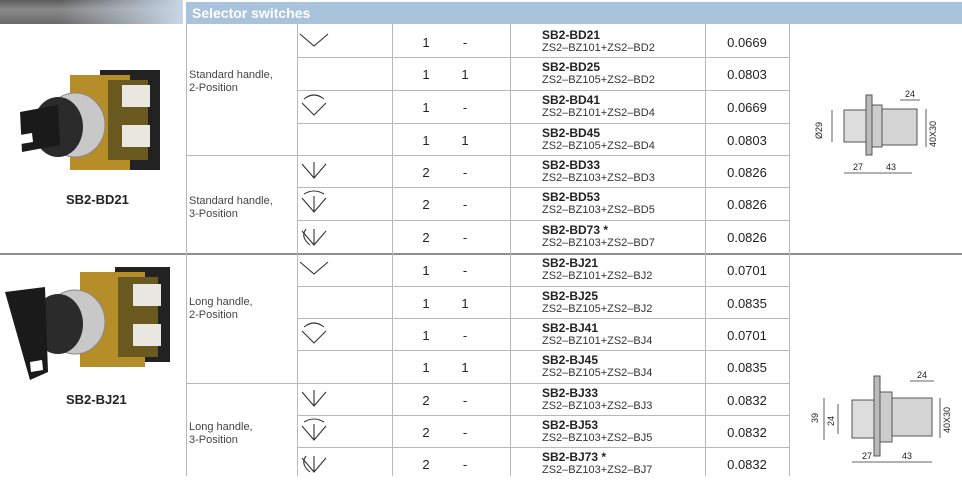  Describe the element at coordinates (575, 230) in the screenshot. I see `model-number: SB2-BD73 *` at that location.